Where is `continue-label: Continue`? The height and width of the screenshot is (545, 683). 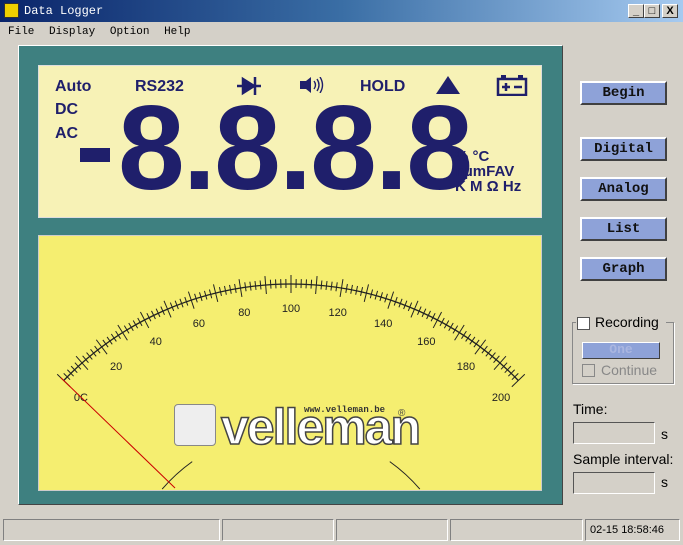
continue-label: Continue is located at coordinates (629, 370).